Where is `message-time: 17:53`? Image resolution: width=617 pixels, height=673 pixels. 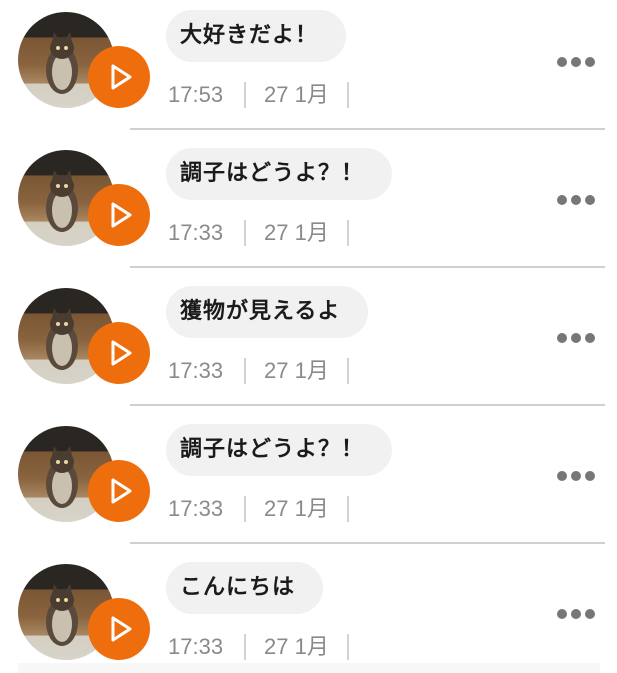 message-time: 17:53 is located at coordinates (196, 94).